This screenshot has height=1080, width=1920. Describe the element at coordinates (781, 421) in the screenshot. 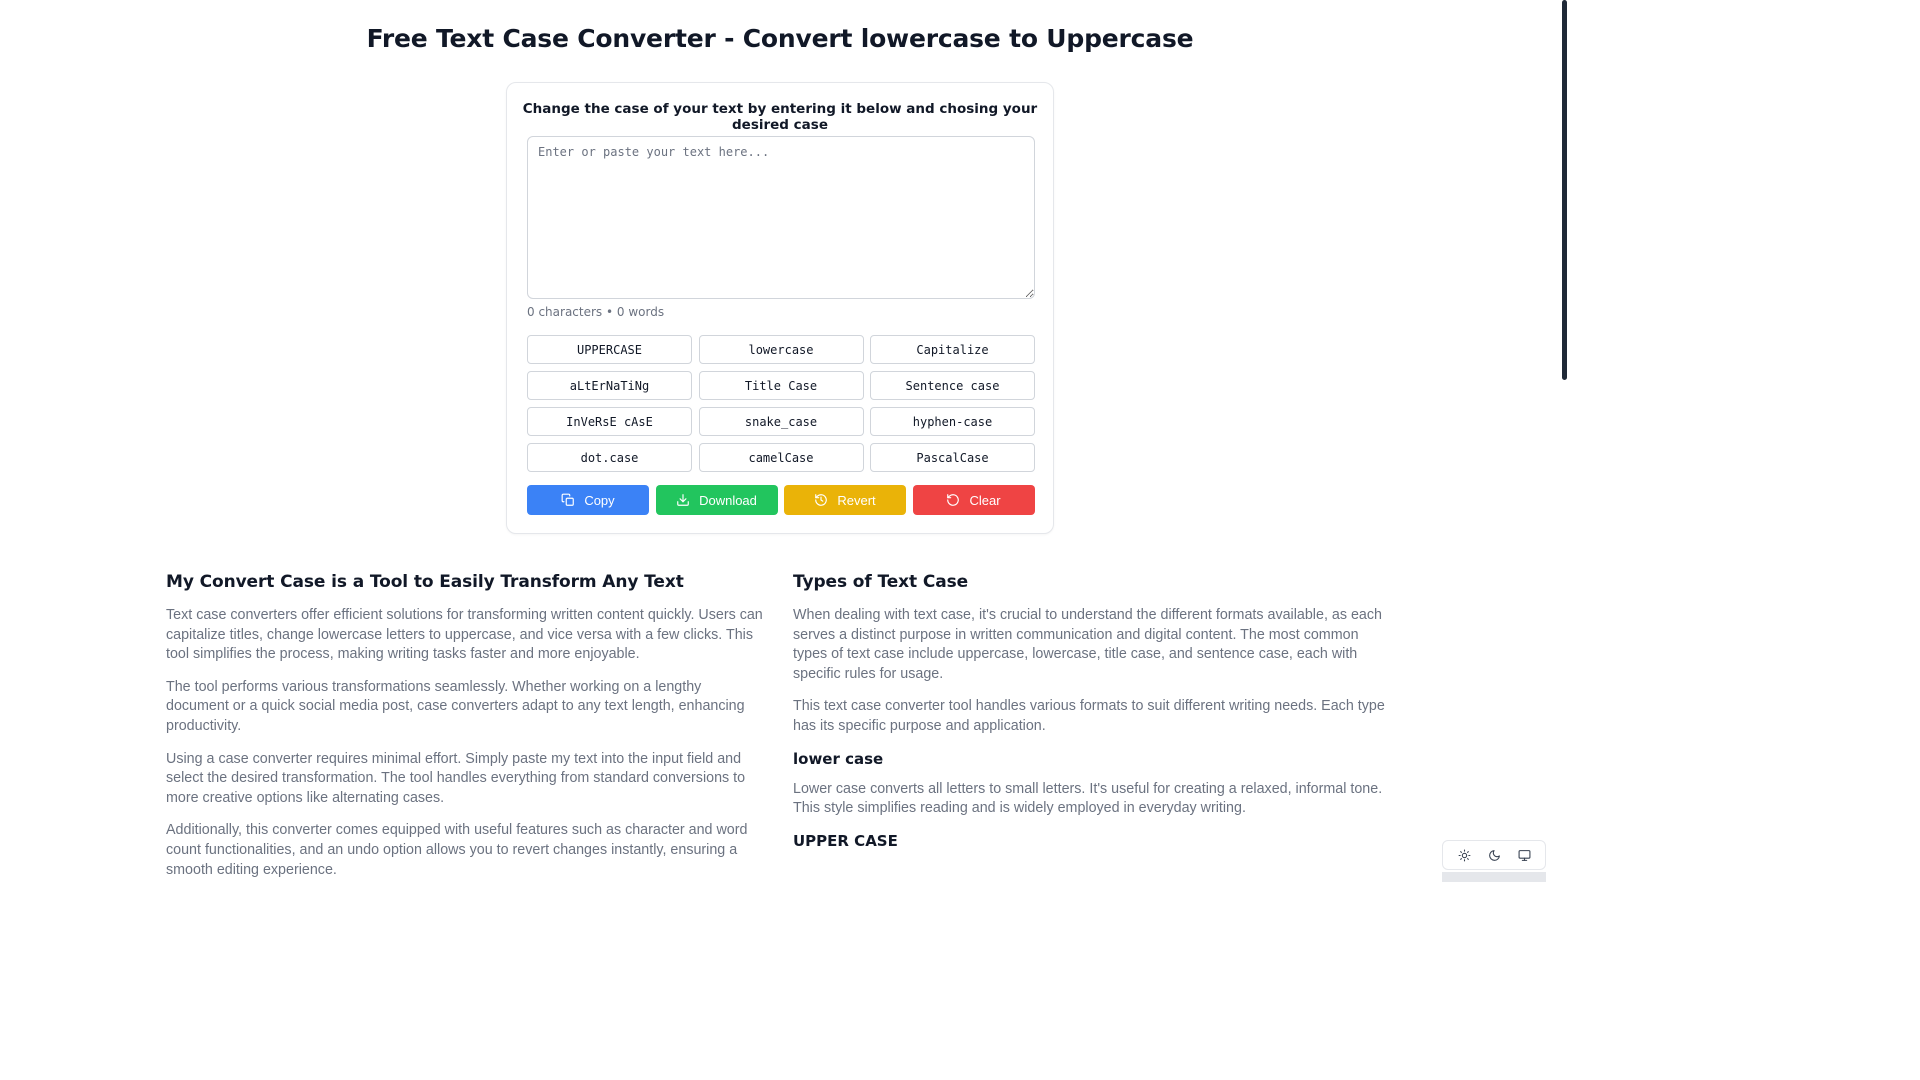

I see `snake-case-button: snake_case` at that location.